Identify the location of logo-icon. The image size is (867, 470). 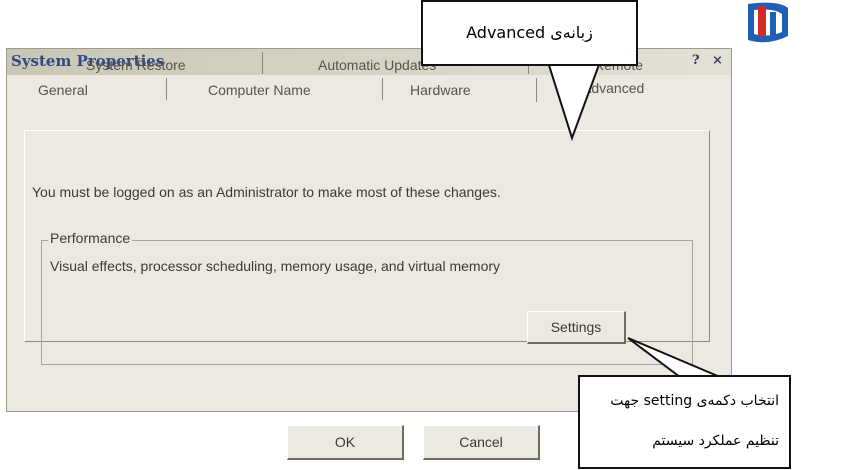
(768, 22).